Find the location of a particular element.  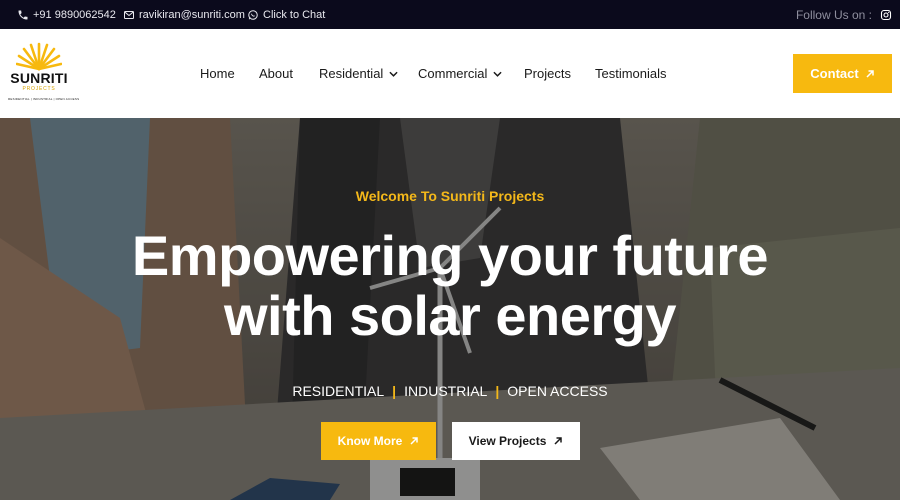

phone-number: +91 9890062542 is located at coordinates (74, 14).